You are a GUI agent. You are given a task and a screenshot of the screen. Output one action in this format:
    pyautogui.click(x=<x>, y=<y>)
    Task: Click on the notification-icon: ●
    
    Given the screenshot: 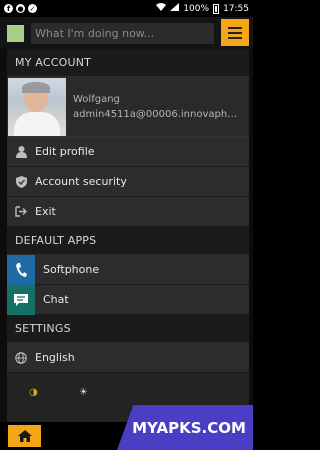 What is the action you would take?
    pyautogui.click(x=20, y=8)
    